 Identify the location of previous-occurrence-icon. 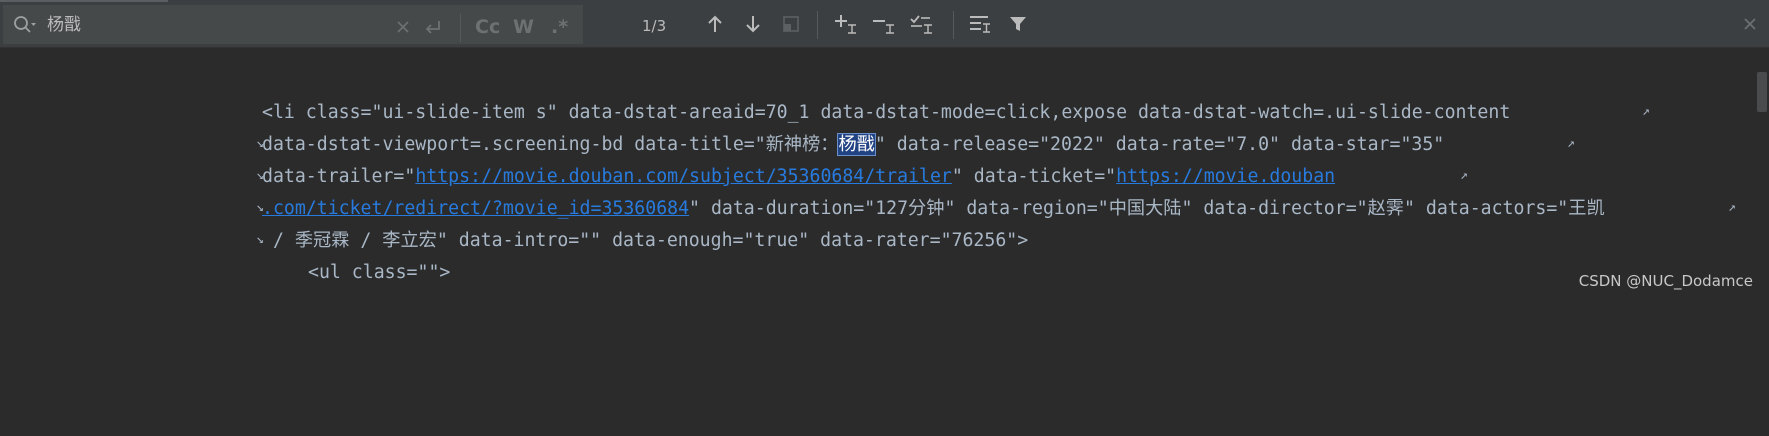
(715, 24).